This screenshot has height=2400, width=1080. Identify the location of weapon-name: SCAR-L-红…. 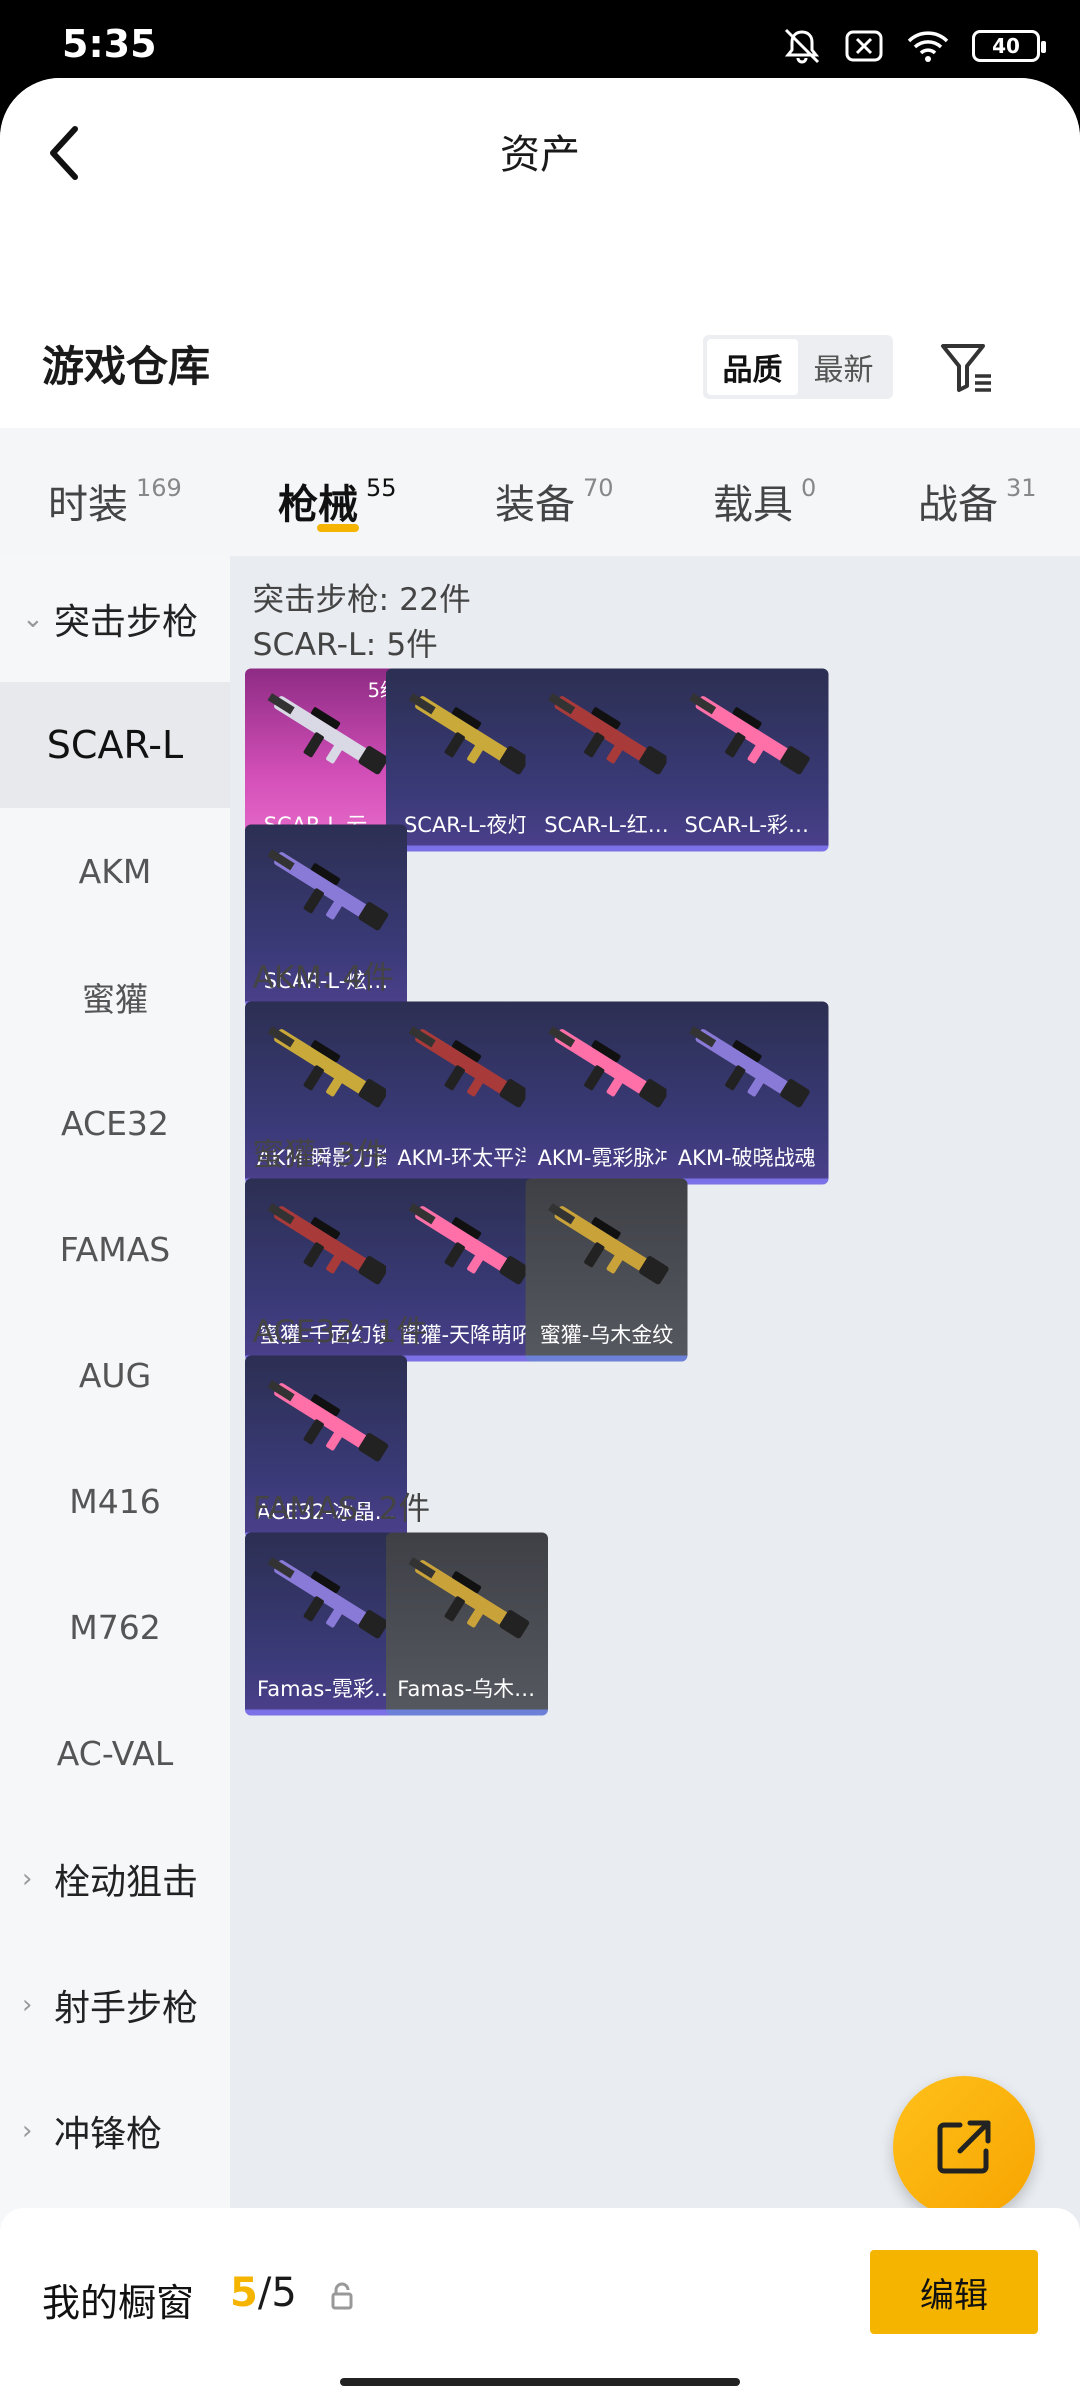
(606, 826).